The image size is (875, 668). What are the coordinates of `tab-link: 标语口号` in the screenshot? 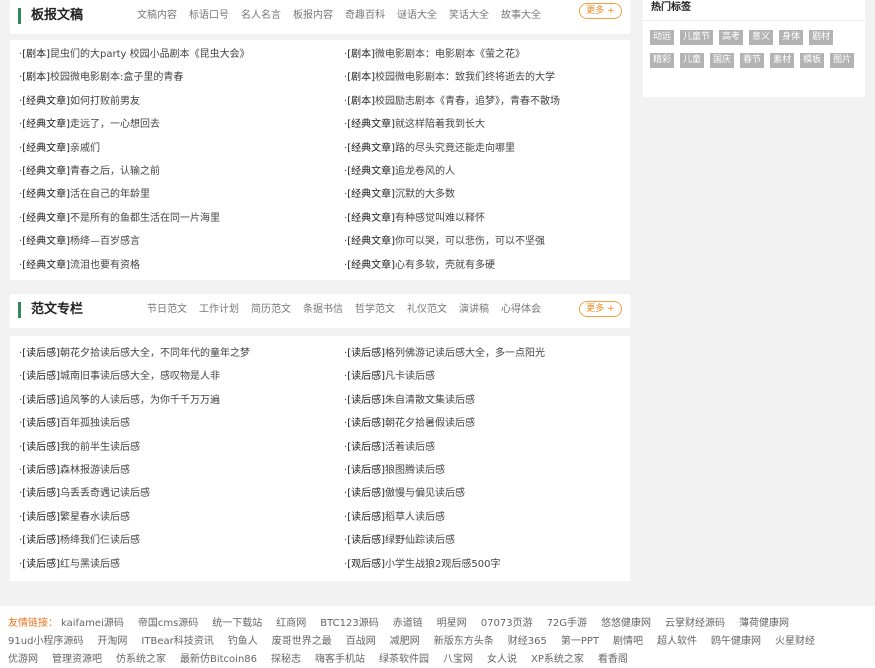 It's located at (209, 16).